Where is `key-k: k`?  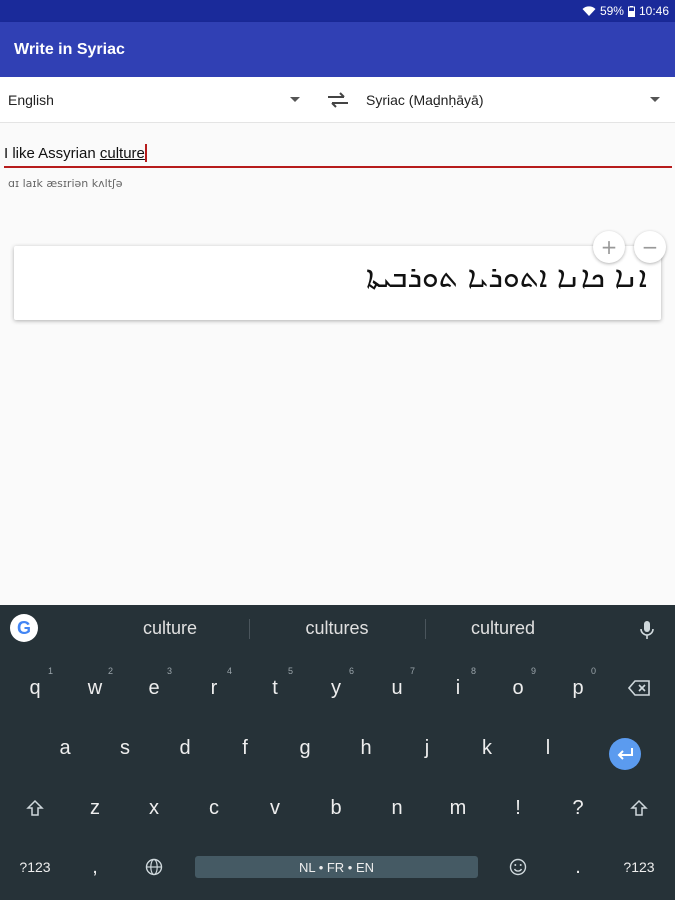
key-k: k is located at coordinates (487, 748).